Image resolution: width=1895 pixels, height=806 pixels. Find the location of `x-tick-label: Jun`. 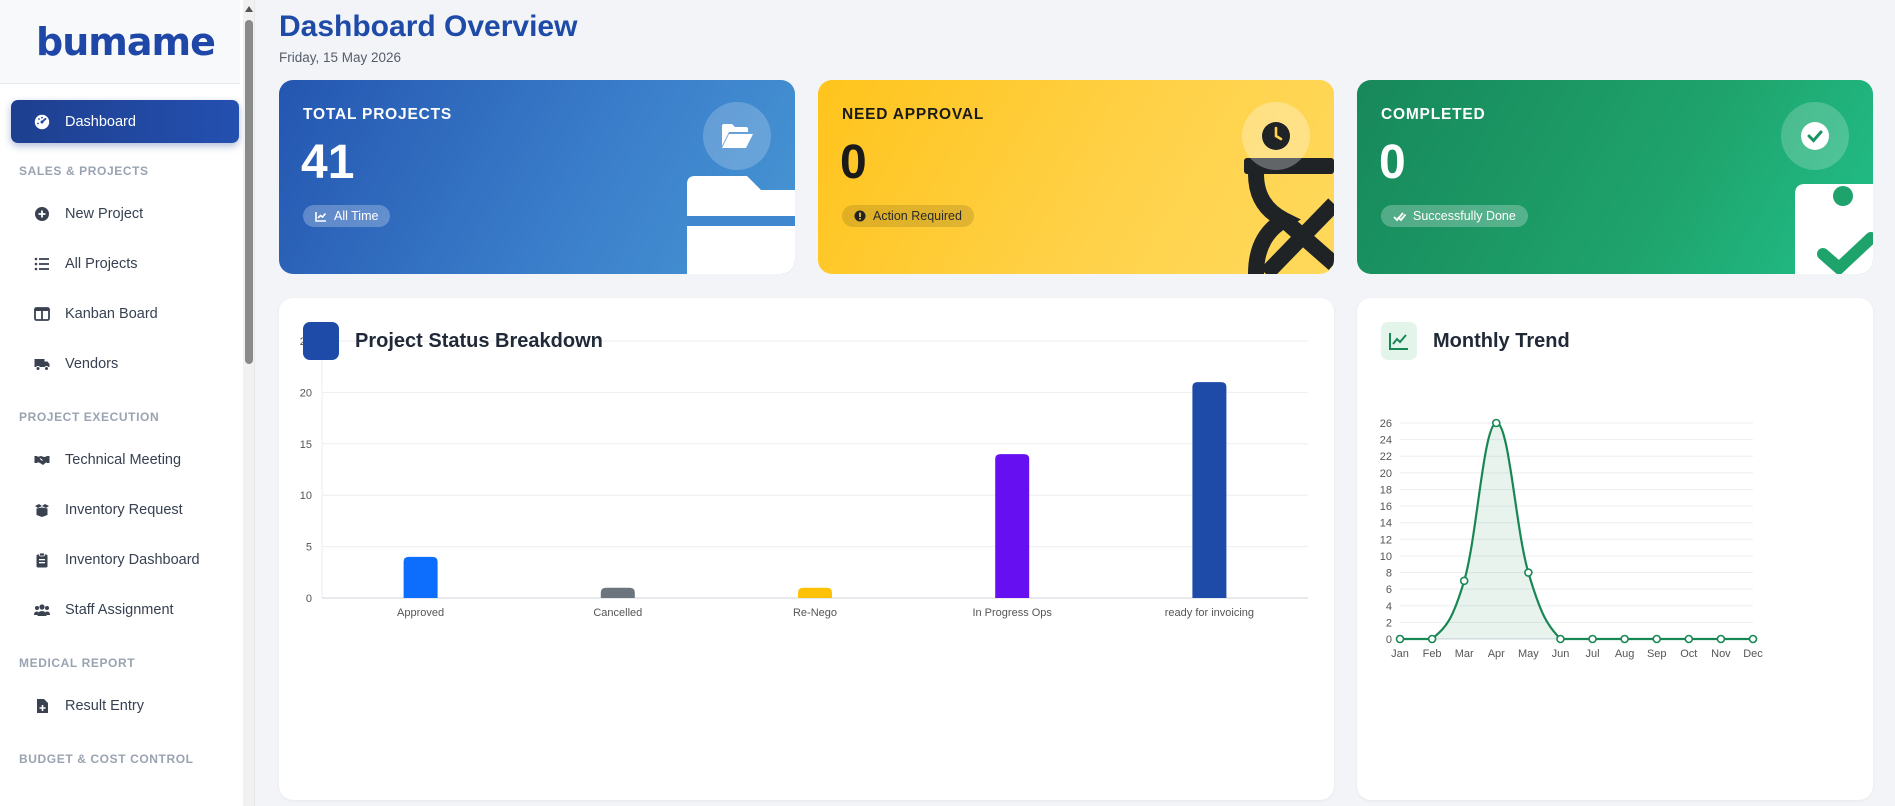

x-tick-label: Jun is located at coordinates (1561, 654).